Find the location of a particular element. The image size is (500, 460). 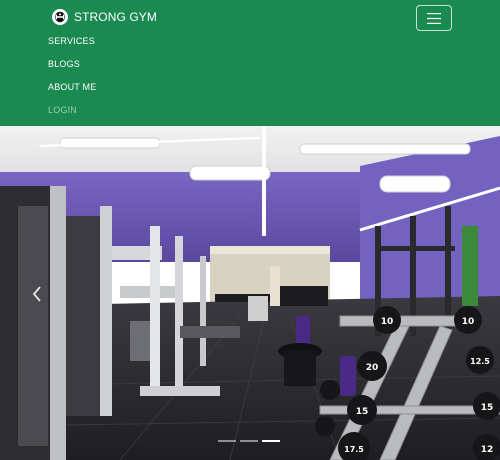

weight-label: 20 is located at coordinates (372, 368).